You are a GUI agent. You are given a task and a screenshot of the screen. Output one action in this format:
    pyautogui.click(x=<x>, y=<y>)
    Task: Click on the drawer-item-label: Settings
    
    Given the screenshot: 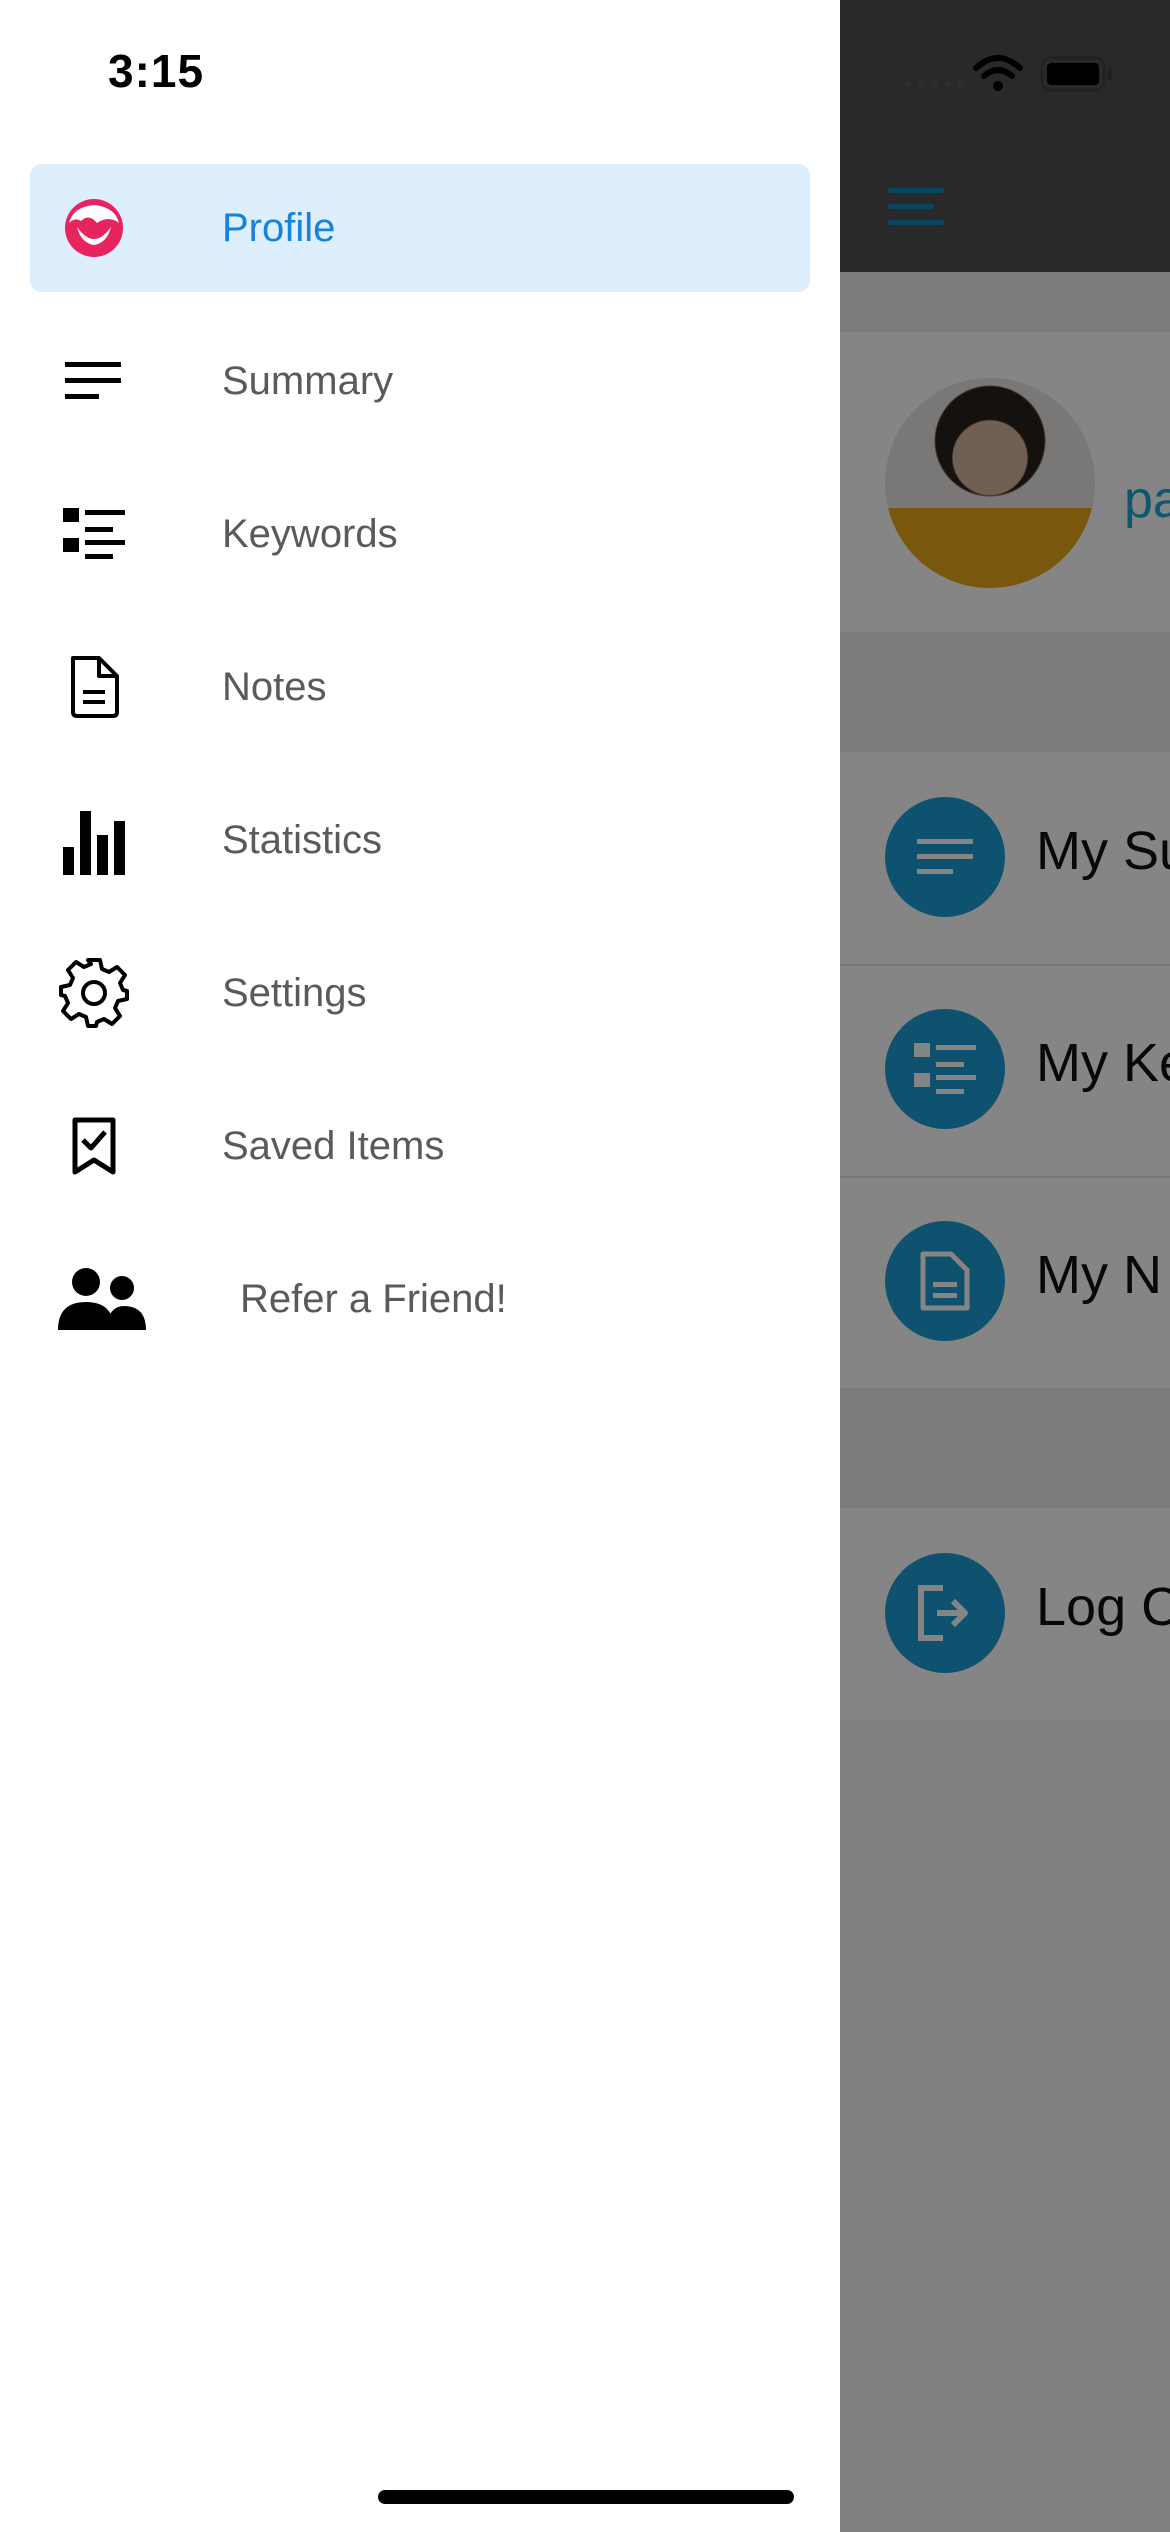 What is the action you would take?
    pyautogui.click(x=294, y=992)
    